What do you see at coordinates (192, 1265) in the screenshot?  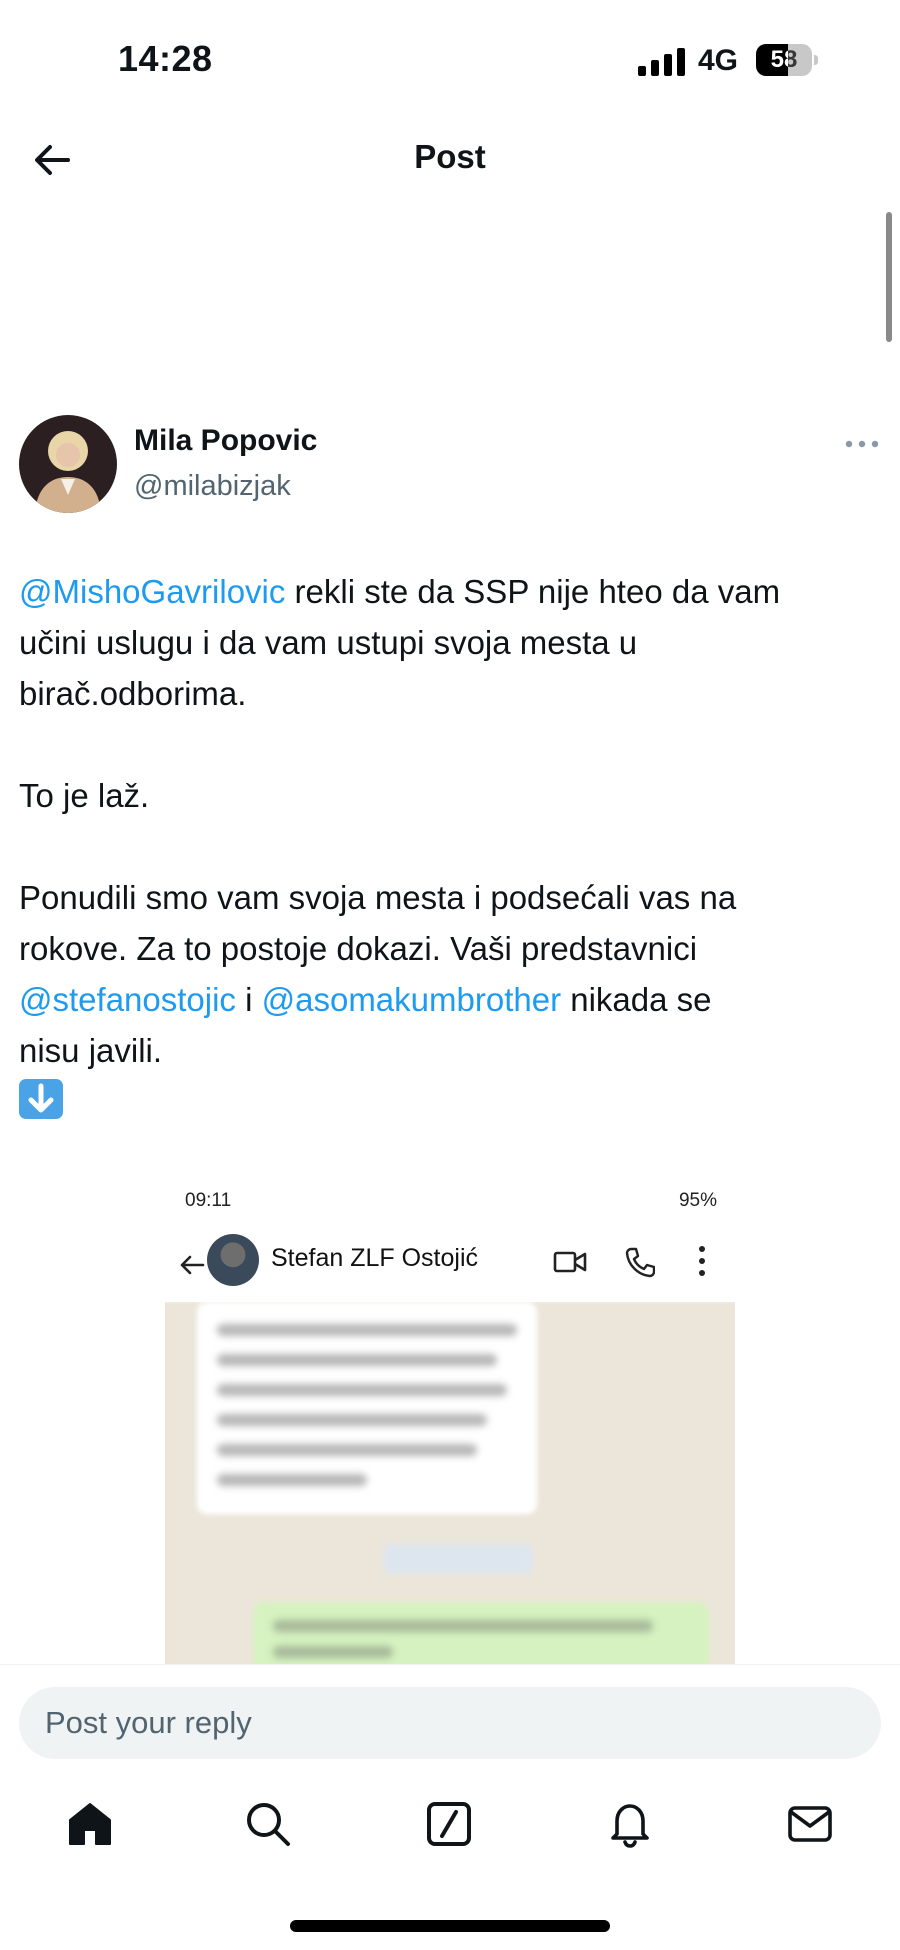 I see `back-arrow-icon` at bounding box center [192, 1265].